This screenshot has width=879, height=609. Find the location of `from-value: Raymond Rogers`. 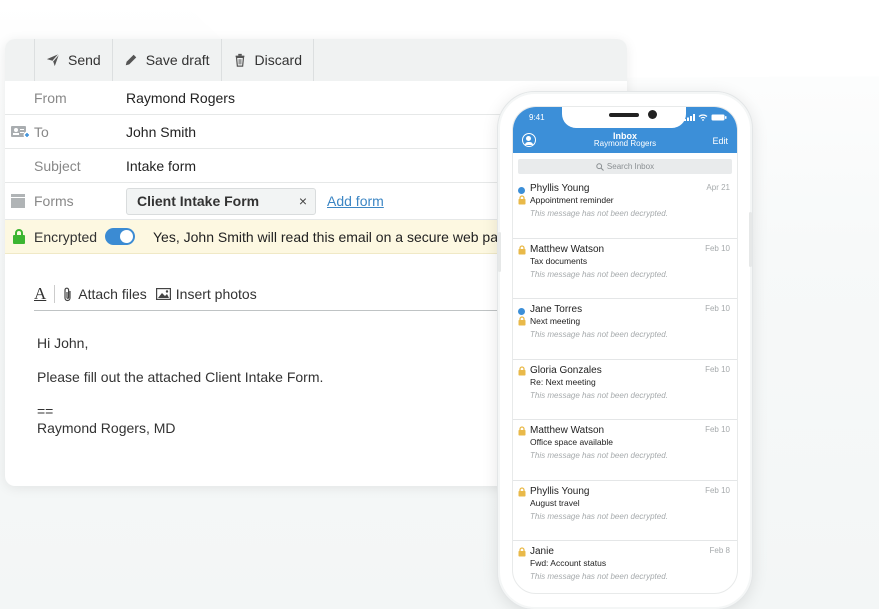

from-value: Raymond Rogers is located at coordinates (180, 98).